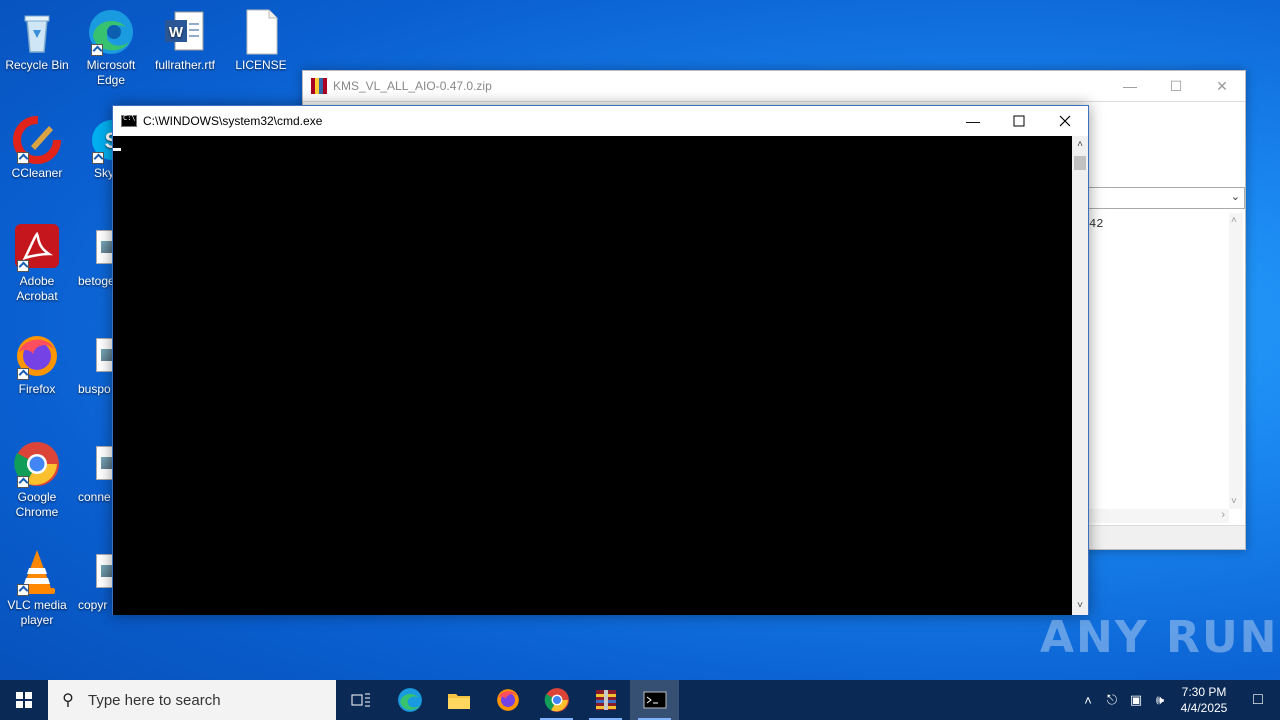  What do you see at coordinates (1096, 224) in the screenshot?
I see `file-list-partial-text: 42` at bounding box center [1096, 224].